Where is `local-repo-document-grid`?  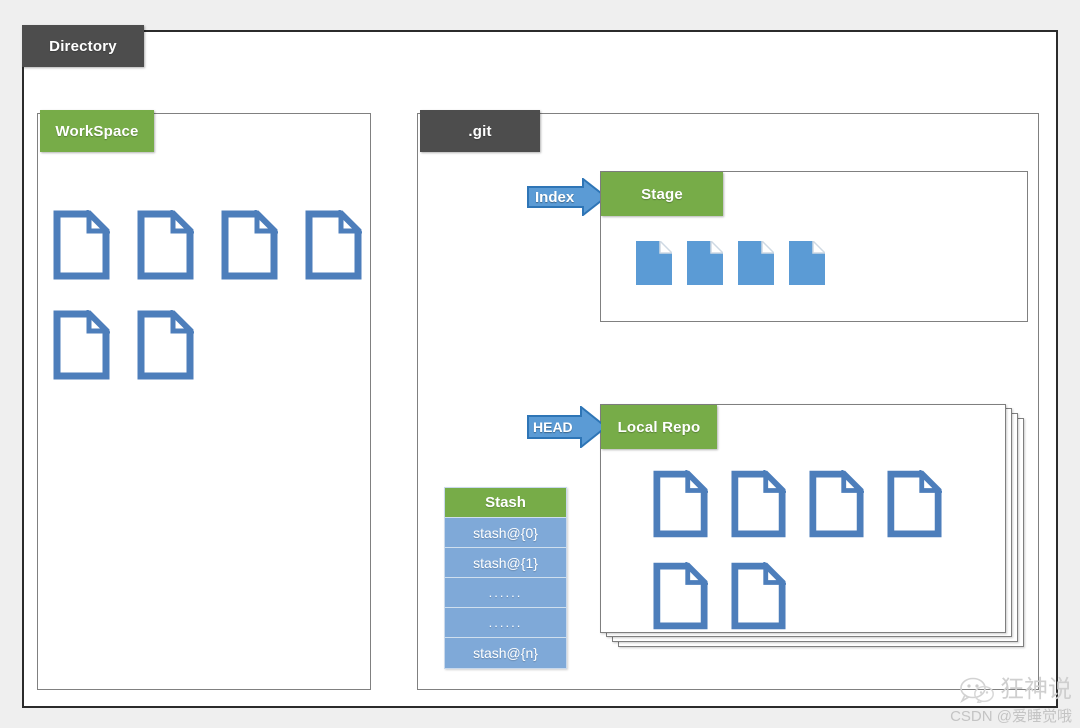
local-repo-document-grid is located at coordinates (809, 562).